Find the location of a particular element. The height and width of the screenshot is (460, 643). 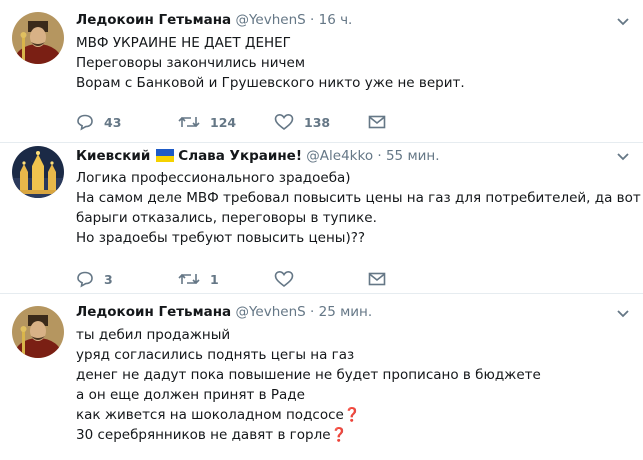

tweet-text-line: ты дебил продажный is located at coordinates (153, 335).